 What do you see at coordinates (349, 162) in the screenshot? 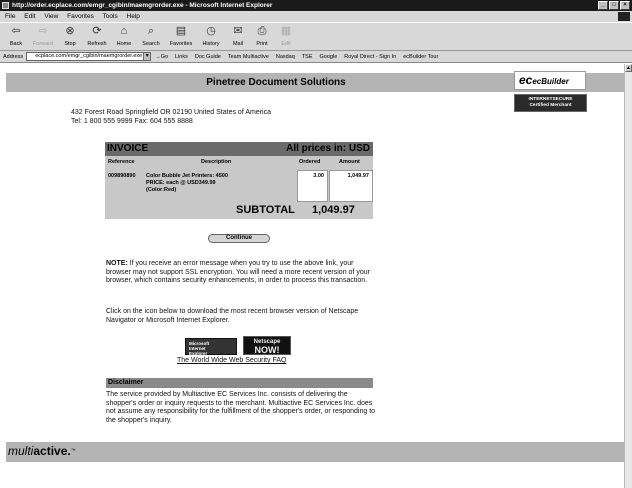
I see `col-amount: Amount` at bounding box center [349, 162].